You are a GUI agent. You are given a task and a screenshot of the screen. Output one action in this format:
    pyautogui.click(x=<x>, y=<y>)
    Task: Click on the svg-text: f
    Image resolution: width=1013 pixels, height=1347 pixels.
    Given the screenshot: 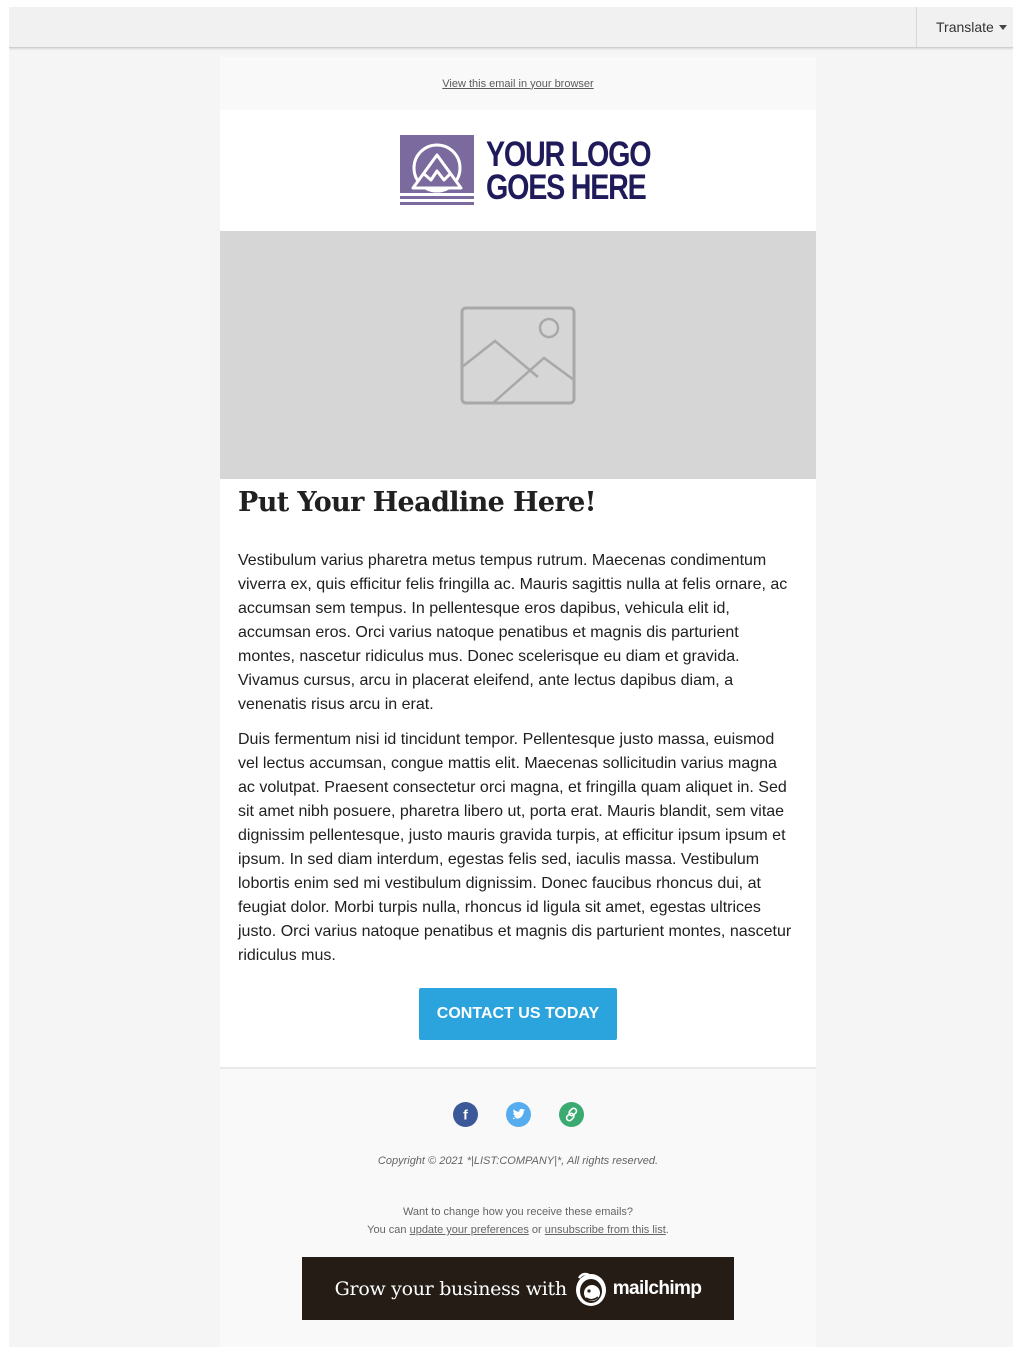 What is the action you would take?
    pyautogui.click(x=465, y=1115)
    